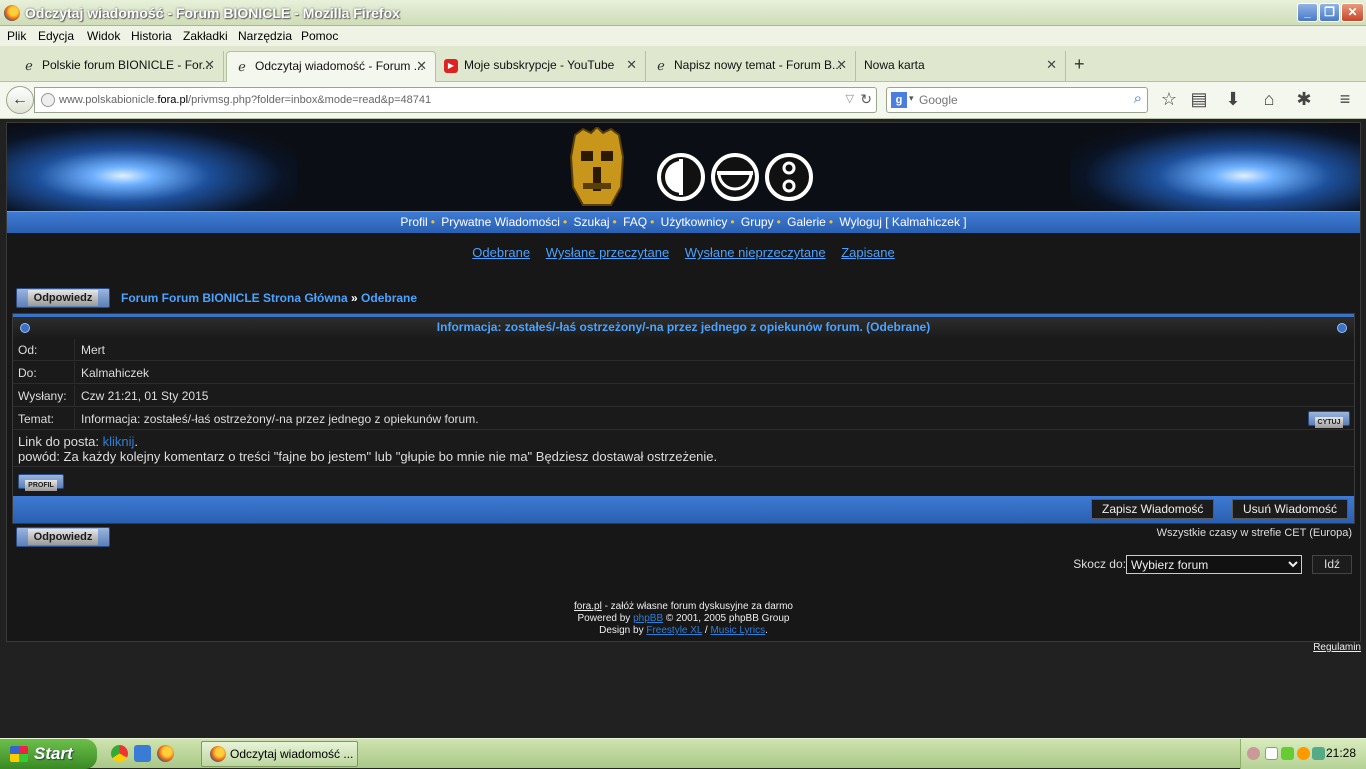 This screenshot has height=769, width=1366. I want to click on search-engine-dropdown-icon: ▾, so click(911, 98).